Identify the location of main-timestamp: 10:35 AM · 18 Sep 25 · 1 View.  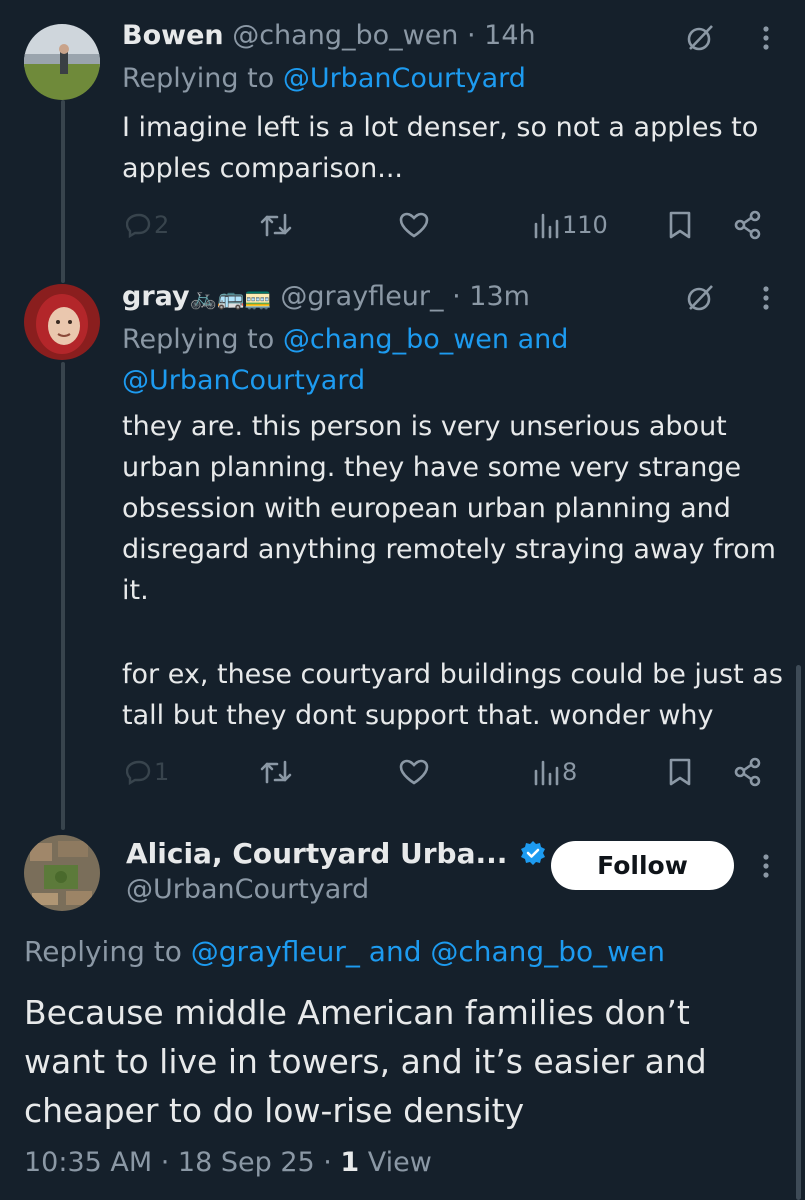
(228, 1163).